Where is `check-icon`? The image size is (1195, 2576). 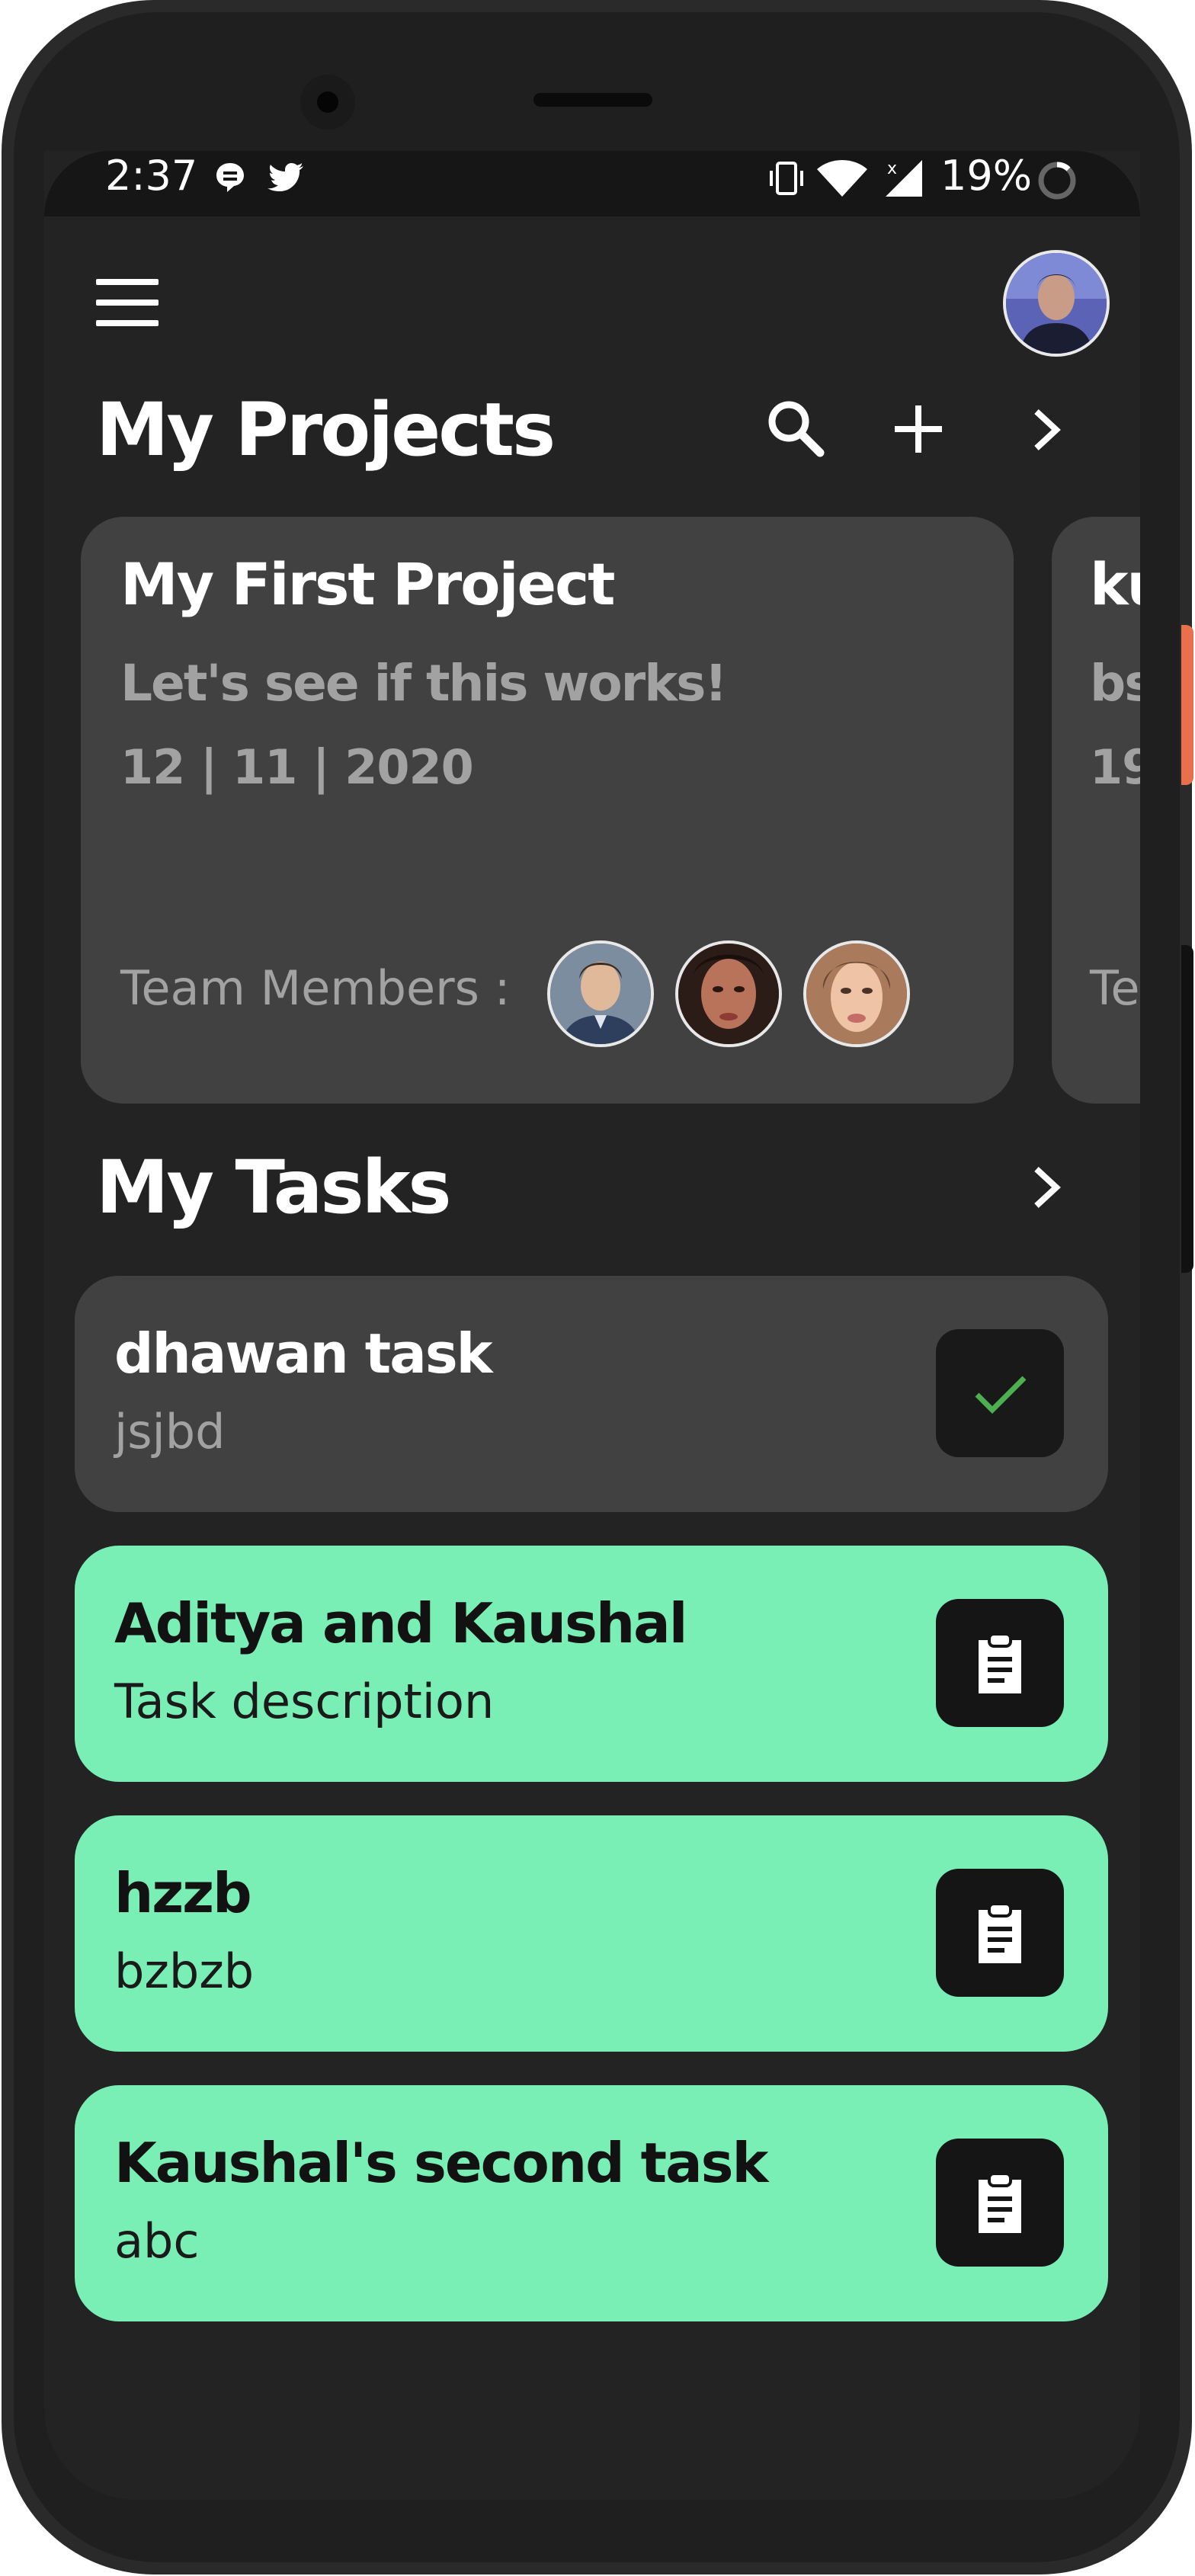 check-icon is located at coordinates (1001, 1395).